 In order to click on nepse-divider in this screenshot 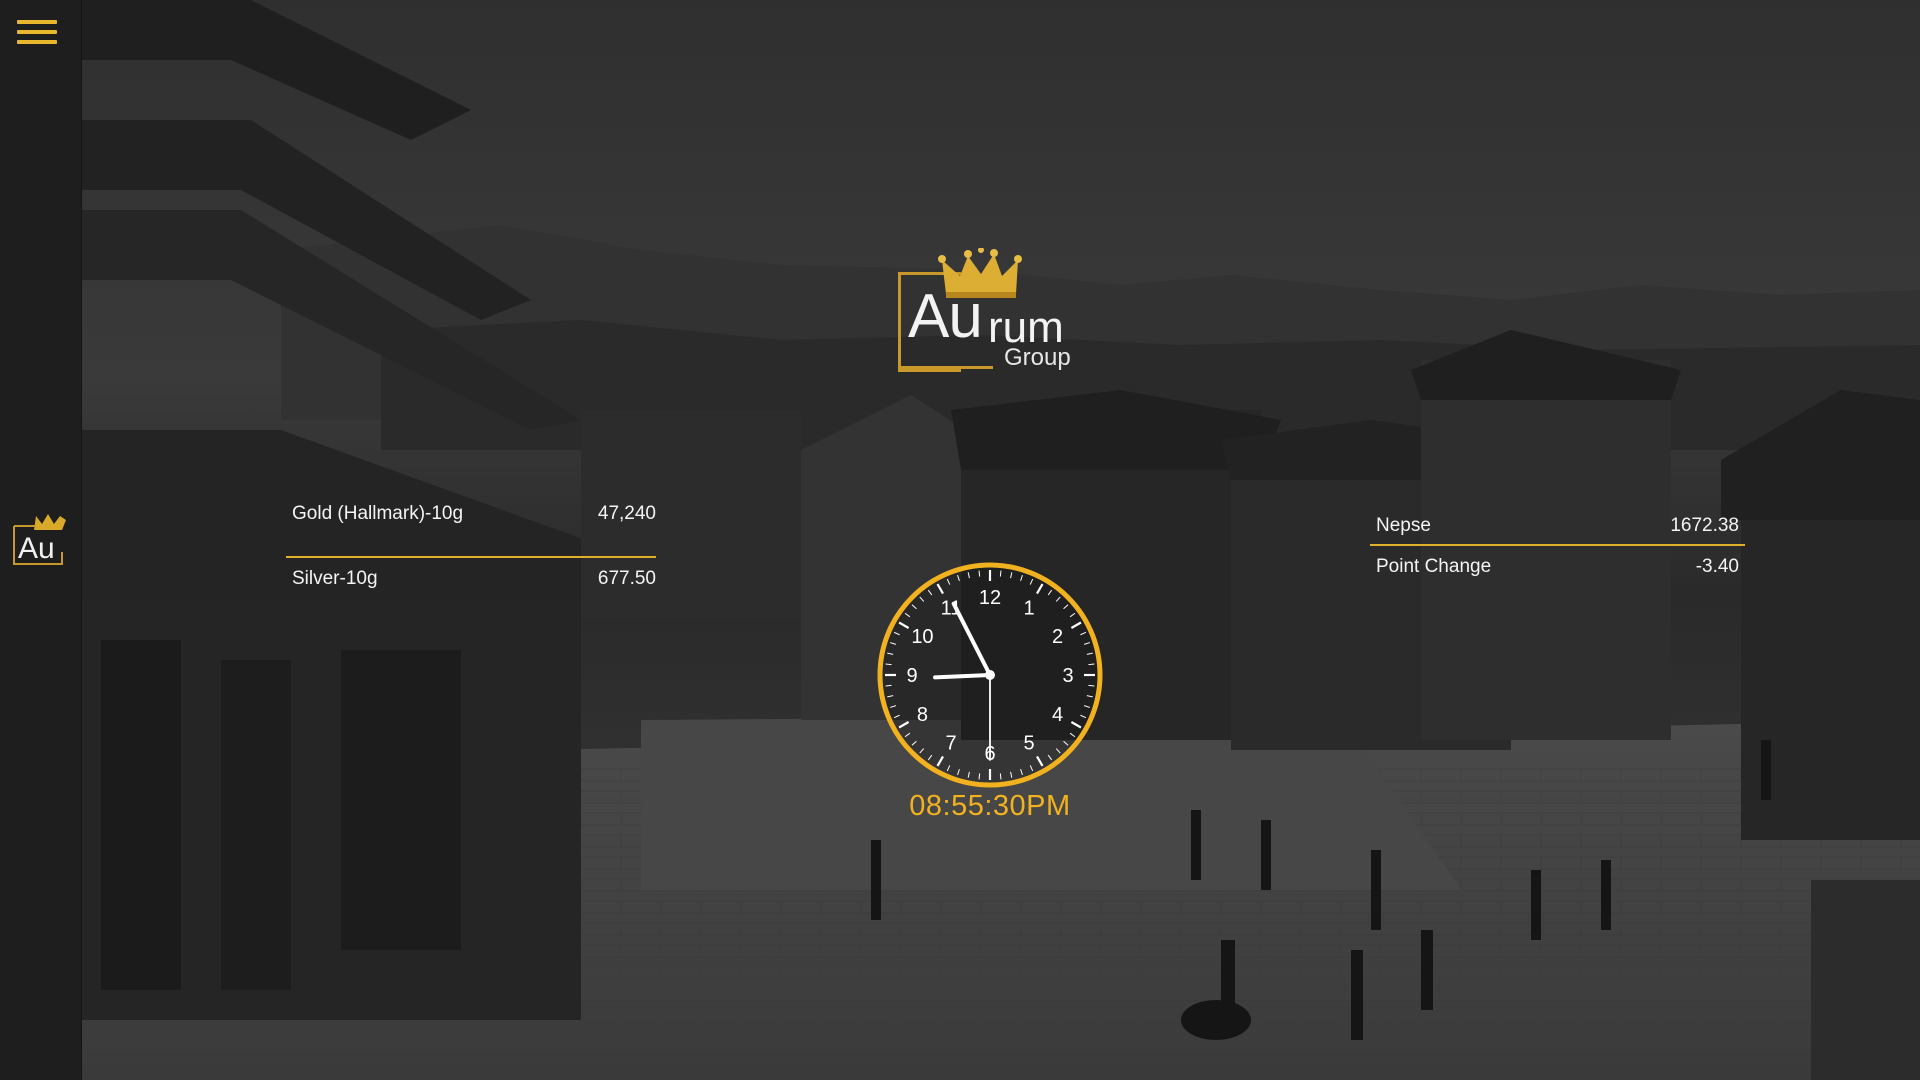, I will do `click(1557, 545)`.